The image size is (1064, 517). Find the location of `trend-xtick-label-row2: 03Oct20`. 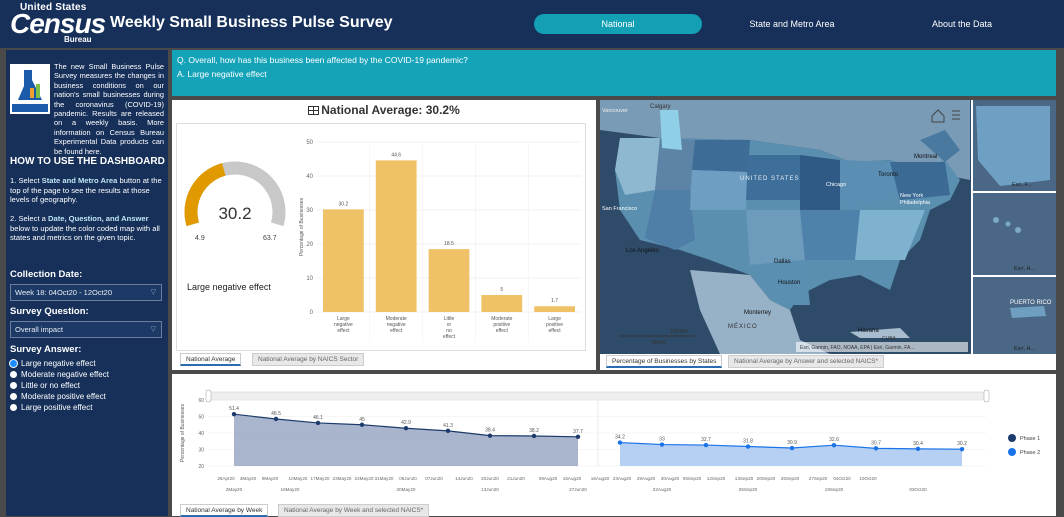

trend-xtick-label-row2: 03Oct20 is located at coordinates (918, 489).